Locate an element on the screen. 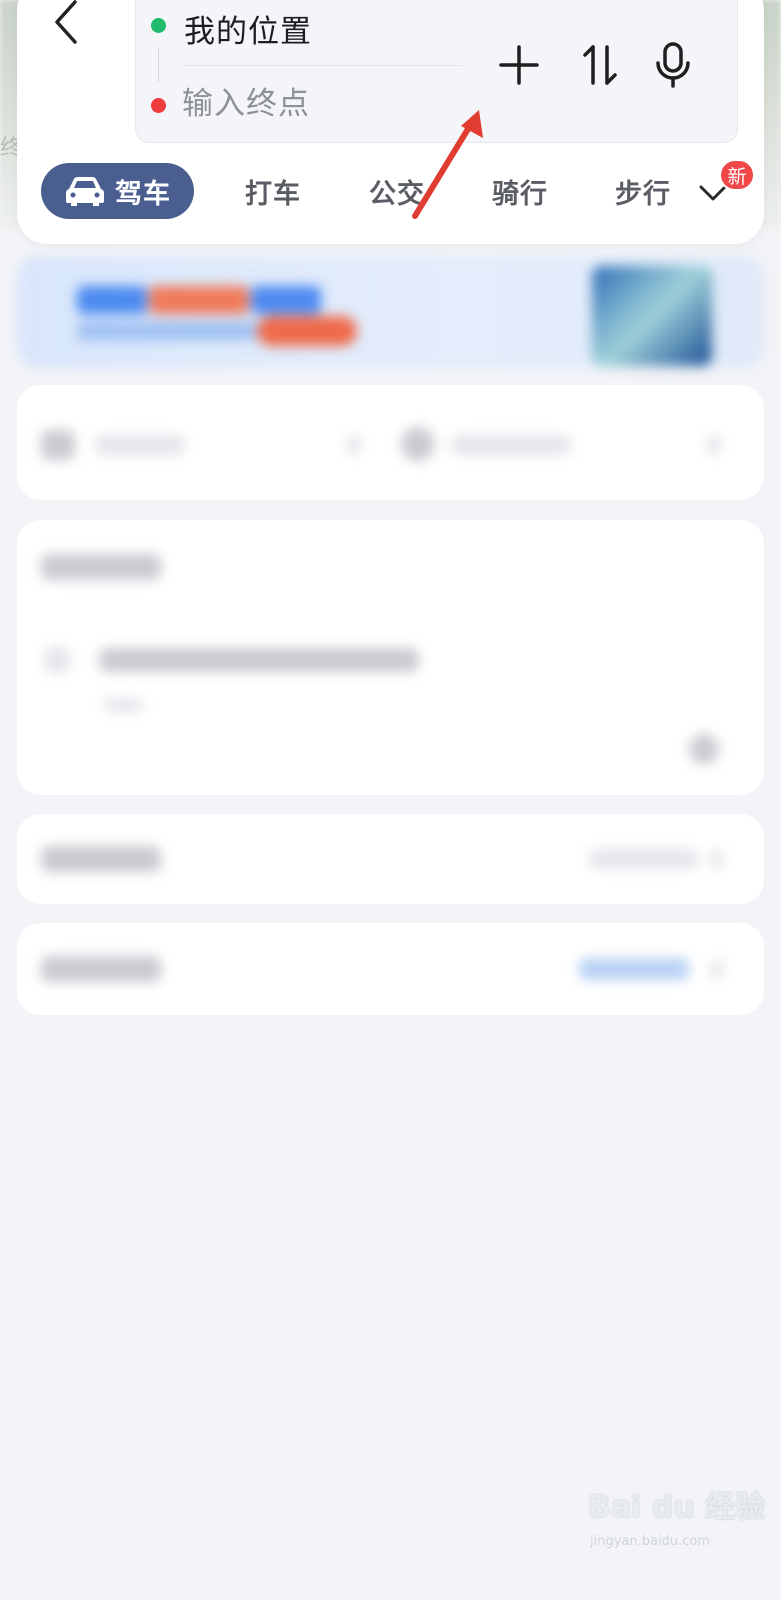  watermark: Bai du 经验 jingyan.baidu.com is located at coordinates (676, 1522).